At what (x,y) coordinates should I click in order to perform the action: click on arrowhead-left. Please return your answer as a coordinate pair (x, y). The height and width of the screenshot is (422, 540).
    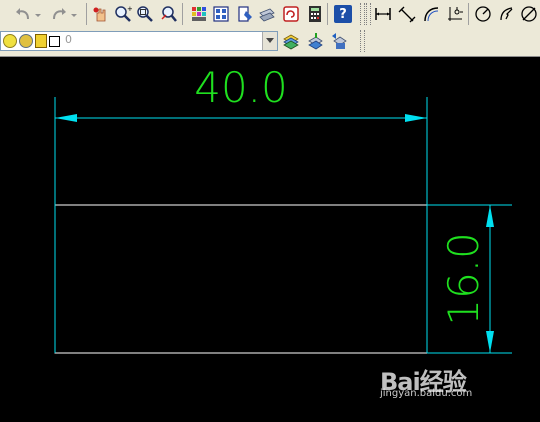
    Looking at the image, I should click on (66, 118).